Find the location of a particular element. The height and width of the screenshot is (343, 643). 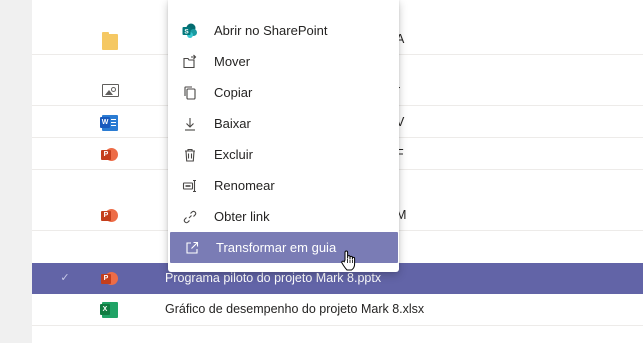

excel-badge: X is located at coordinates (105, 309).